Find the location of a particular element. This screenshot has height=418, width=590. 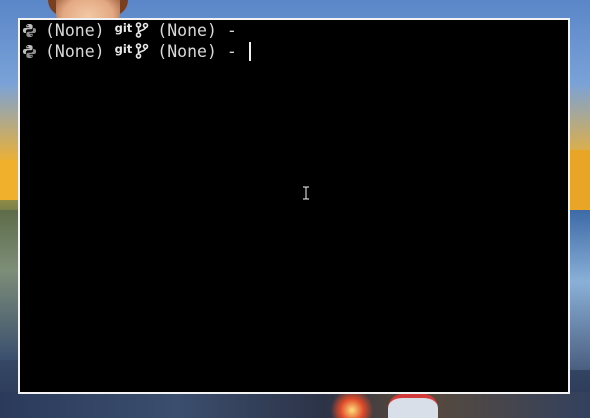

text-cursor is located at coordinates (249, 51).